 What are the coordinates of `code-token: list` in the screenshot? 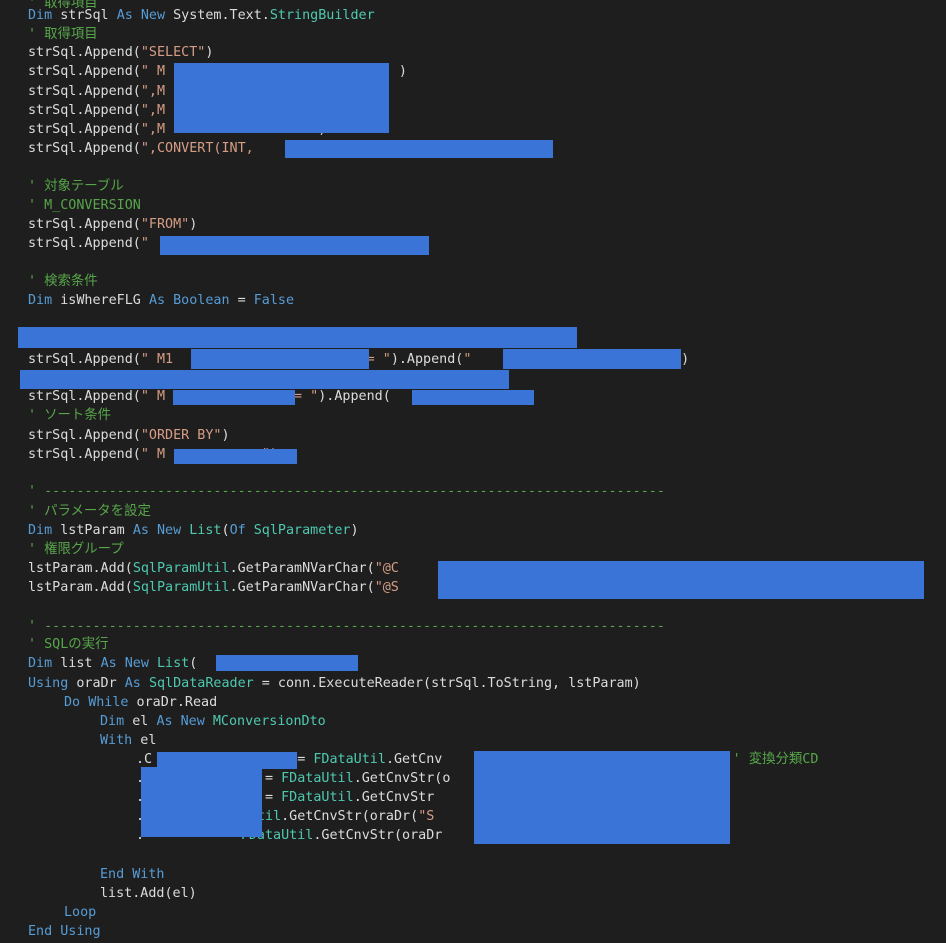 It's located at (76, 663).